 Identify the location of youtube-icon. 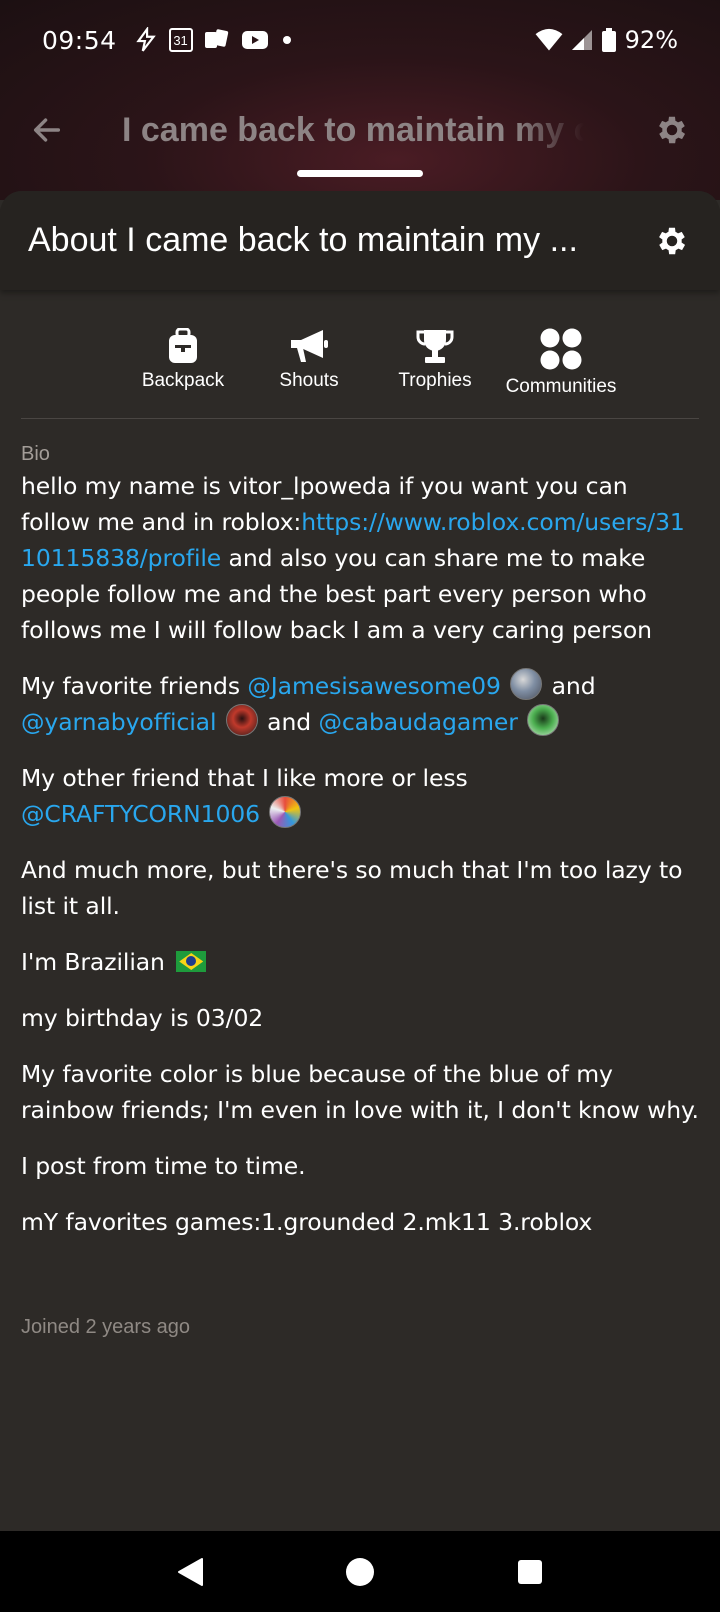
(254, 40).